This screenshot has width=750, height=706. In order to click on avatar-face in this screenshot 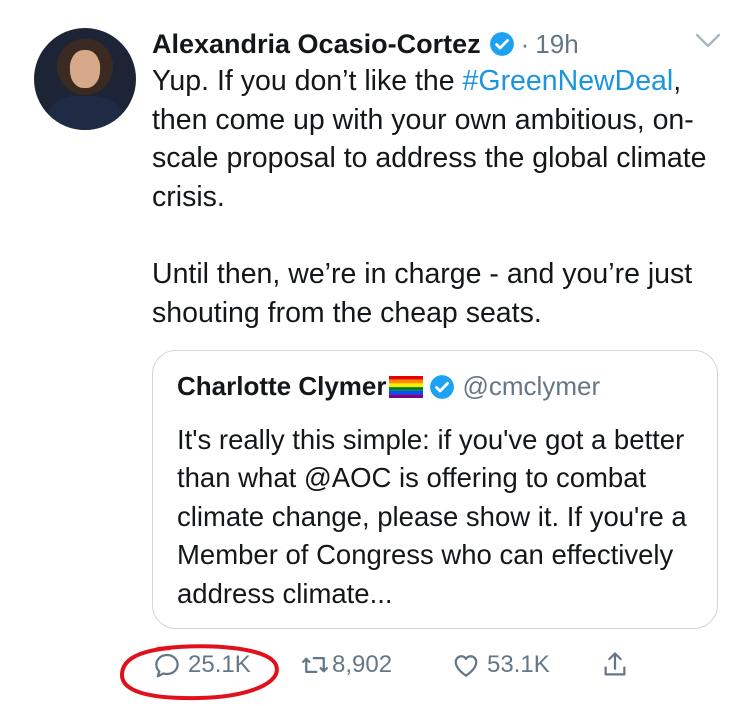, I will do `click(85, 69)`.